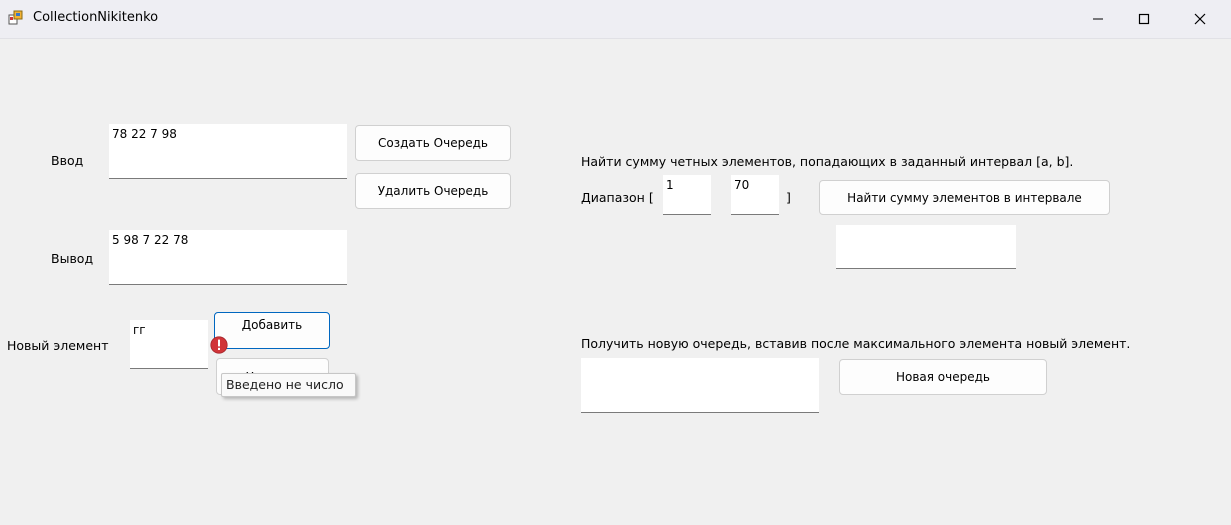 Image resolution: width=1231 pixels, height=525 pixels. What do you see at coordinates (219, 345) in the screenshot?
I see `error-icon` at bounding box center [219, 345].